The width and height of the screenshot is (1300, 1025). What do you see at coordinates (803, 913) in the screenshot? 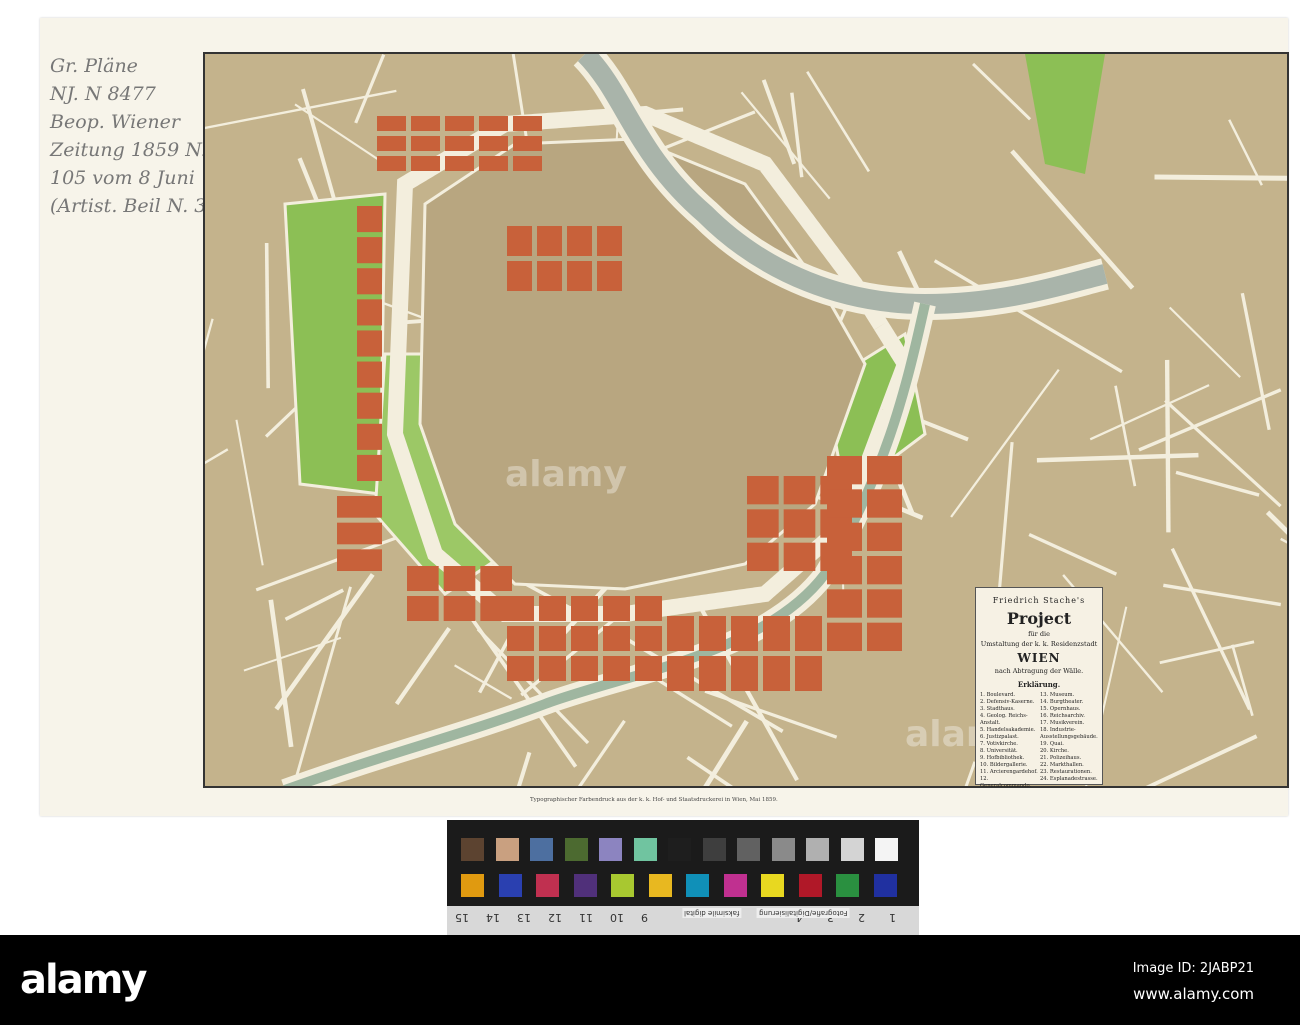
I see `ruler-label: Fotografie/Digitalisierung` at bounding box center [803, 913].